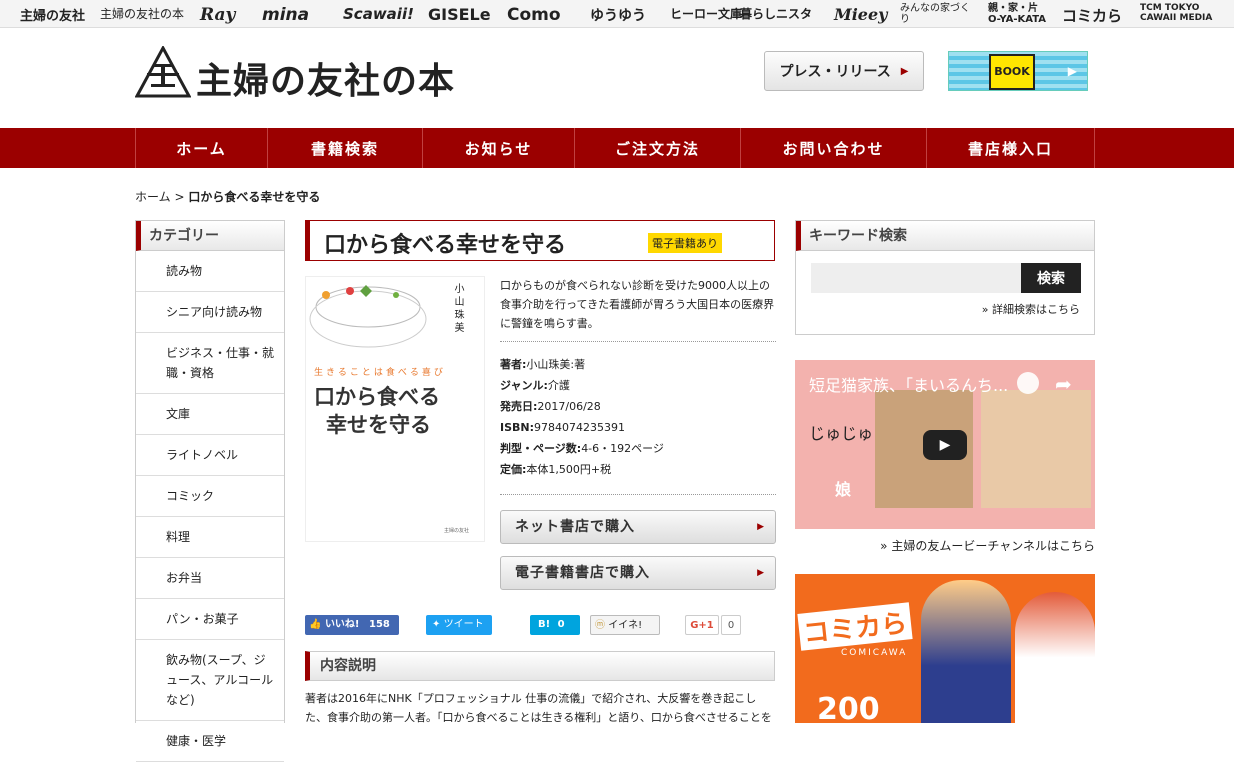 This screenshot has width=1234, height=762. I want to click on mixi-icon: ⓜ, so click(600, 625).